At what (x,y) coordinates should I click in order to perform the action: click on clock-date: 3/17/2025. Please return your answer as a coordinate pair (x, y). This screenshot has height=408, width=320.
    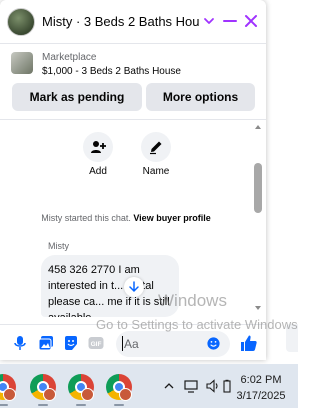
    Looking at the image, I should click on (261, 396).